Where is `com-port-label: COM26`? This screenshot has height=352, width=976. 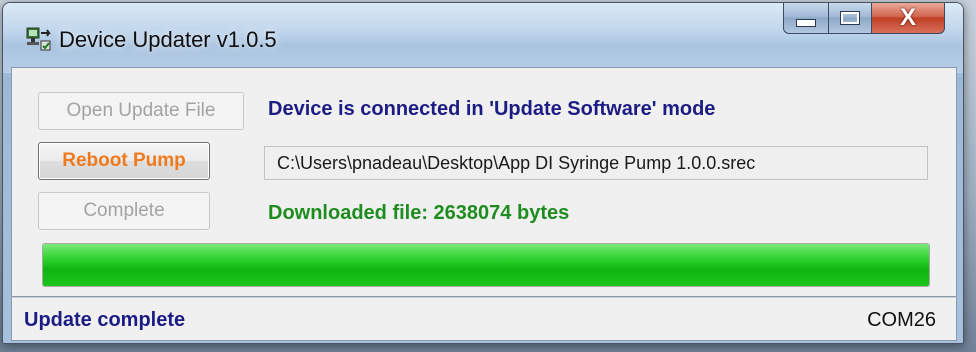
com-port-label: COM26 is located at coordinates (901, 320).